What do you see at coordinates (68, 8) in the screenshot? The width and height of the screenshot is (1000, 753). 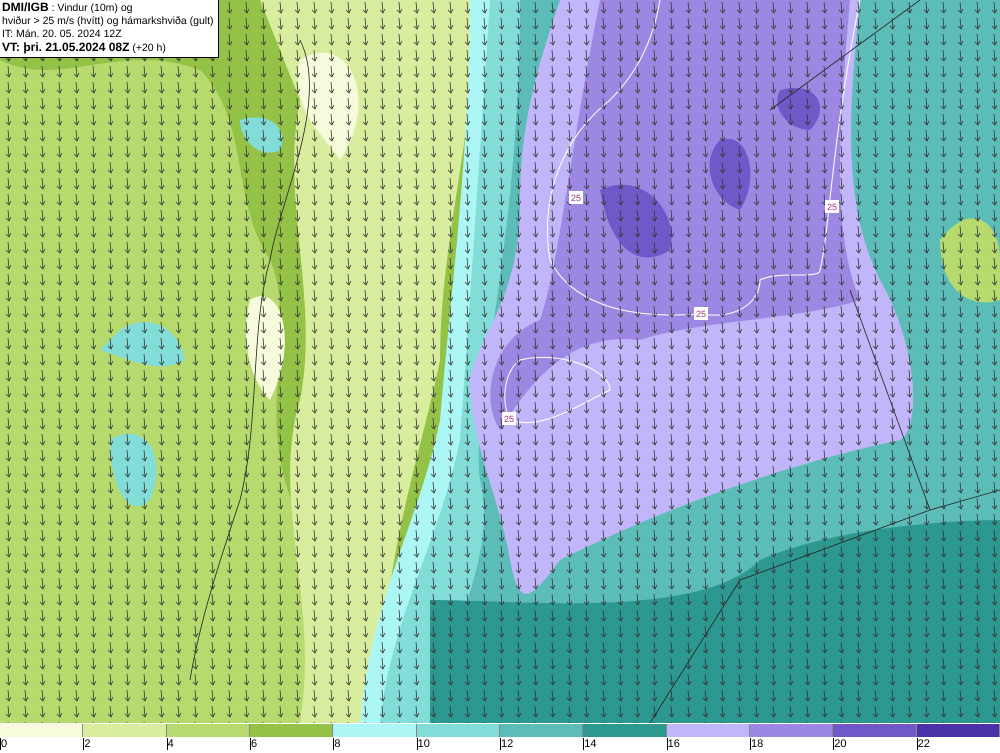 I see `map-title-line: DMI/IGB : Vindur (10m) og` at bounding box center [68, 8].